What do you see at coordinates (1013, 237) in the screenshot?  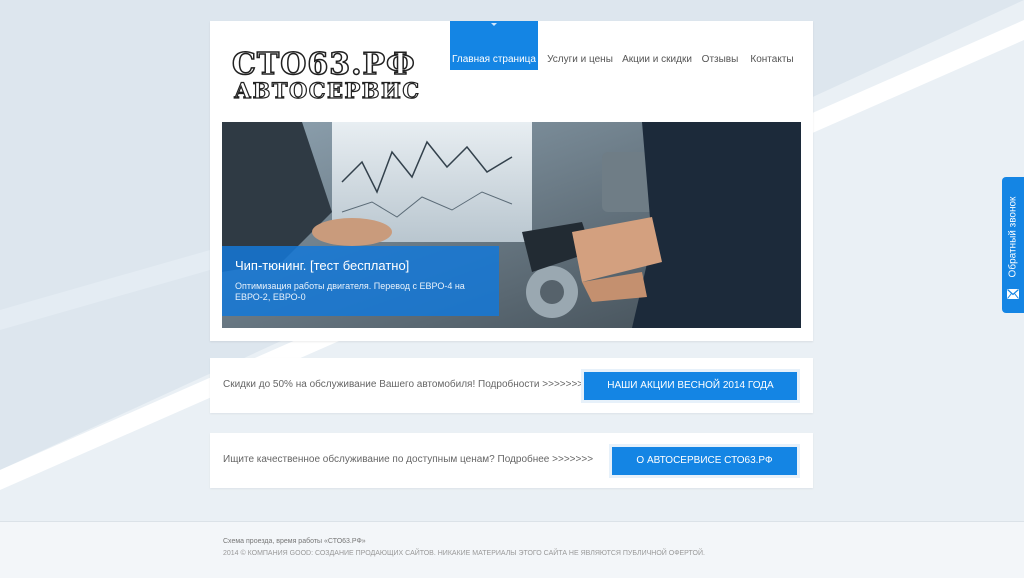 I see `callback-label: Обратный звонок` at bounding box center [1013, 237].